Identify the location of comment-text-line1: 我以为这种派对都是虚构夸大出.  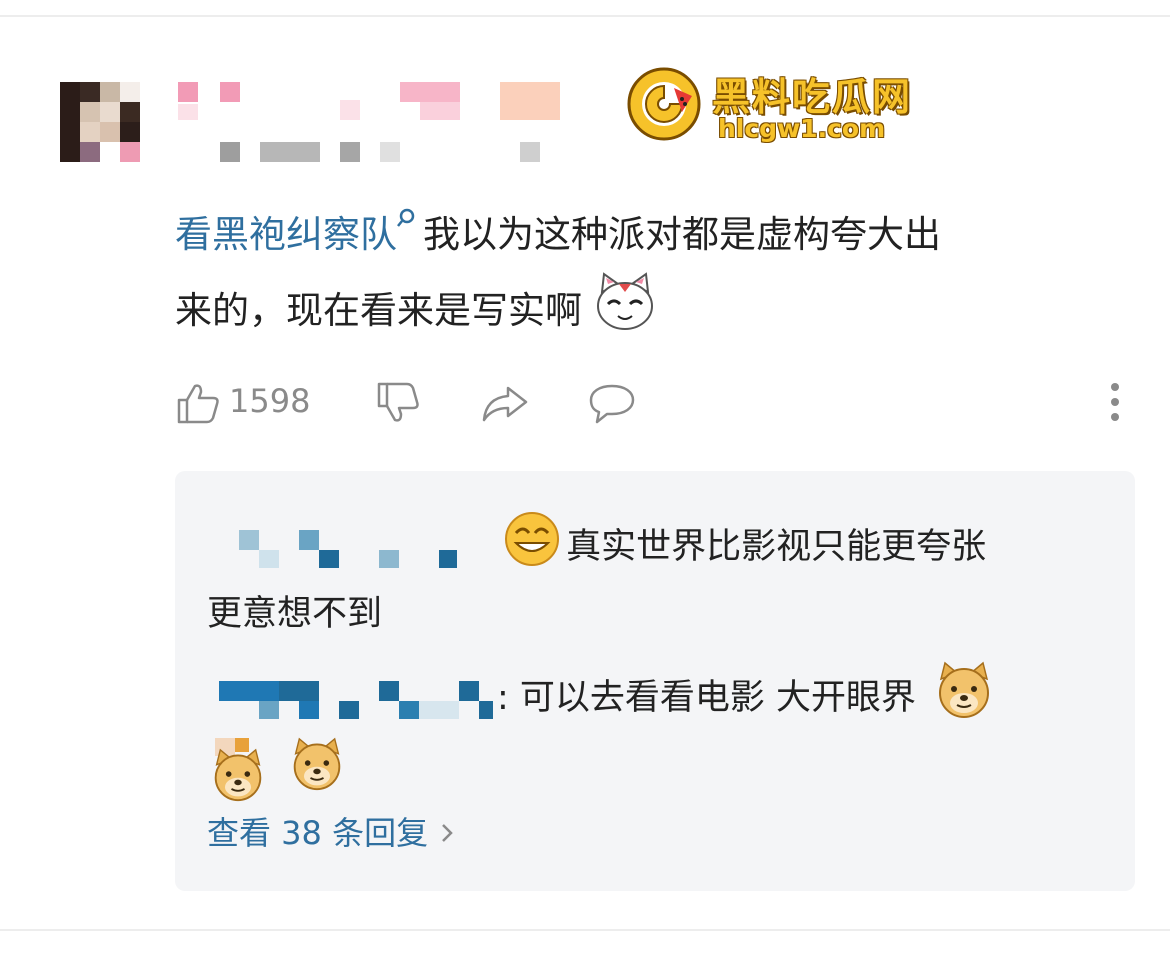
(682, 234).